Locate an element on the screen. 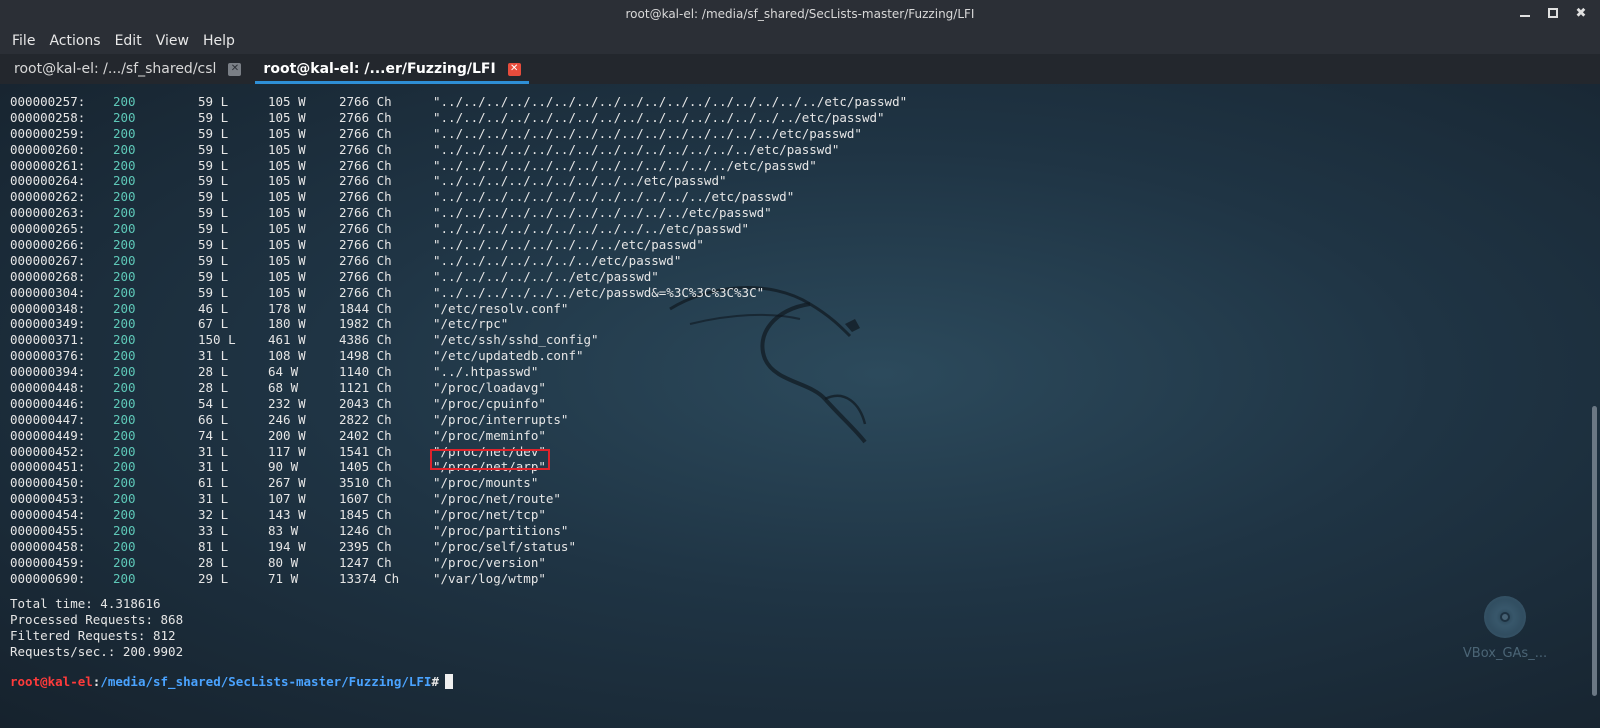  result-chars: 1247 Ch is located at coordinates (365, 562).